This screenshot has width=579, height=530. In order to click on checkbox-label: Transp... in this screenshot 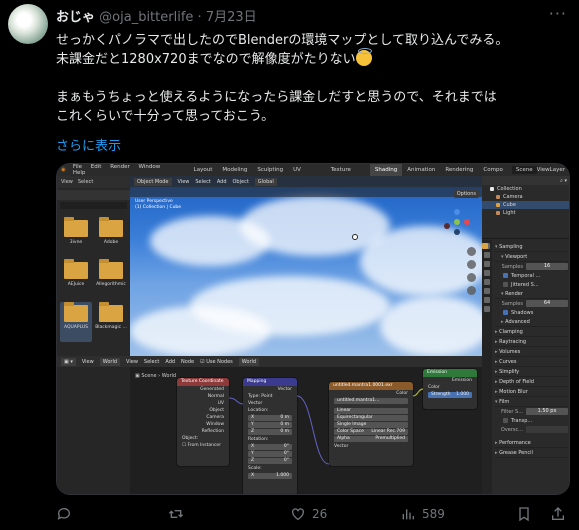, I will do `click(522, 420)`.